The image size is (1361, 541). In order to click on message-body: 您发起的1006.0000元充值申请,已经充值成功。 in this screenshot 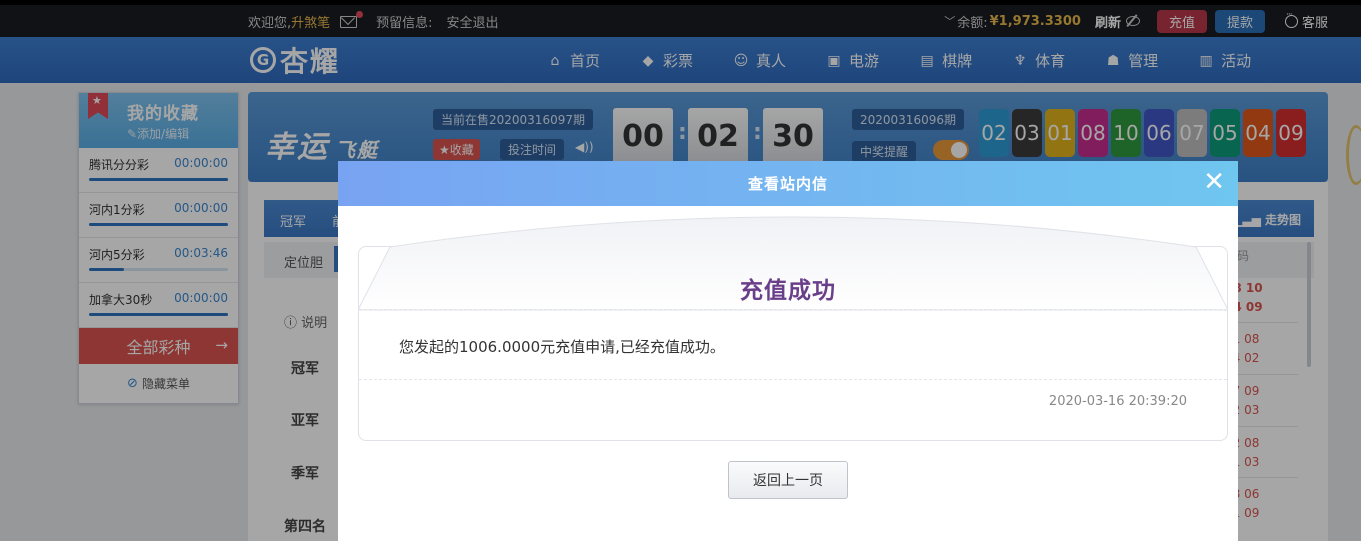, I will do `click(562, 347)`.